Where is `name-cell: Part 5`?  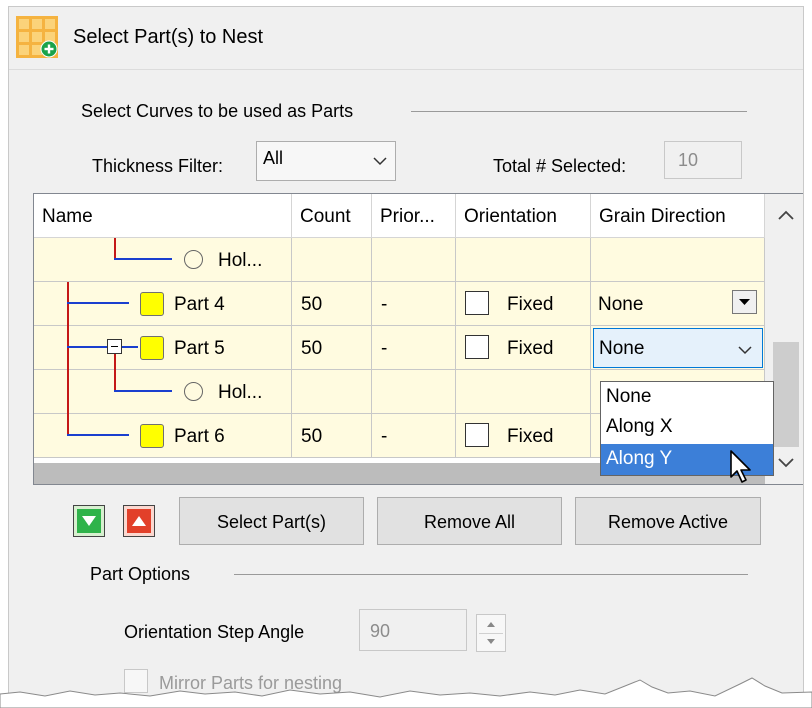
name-cell: Part 5 is located at coordinates (163, 348).